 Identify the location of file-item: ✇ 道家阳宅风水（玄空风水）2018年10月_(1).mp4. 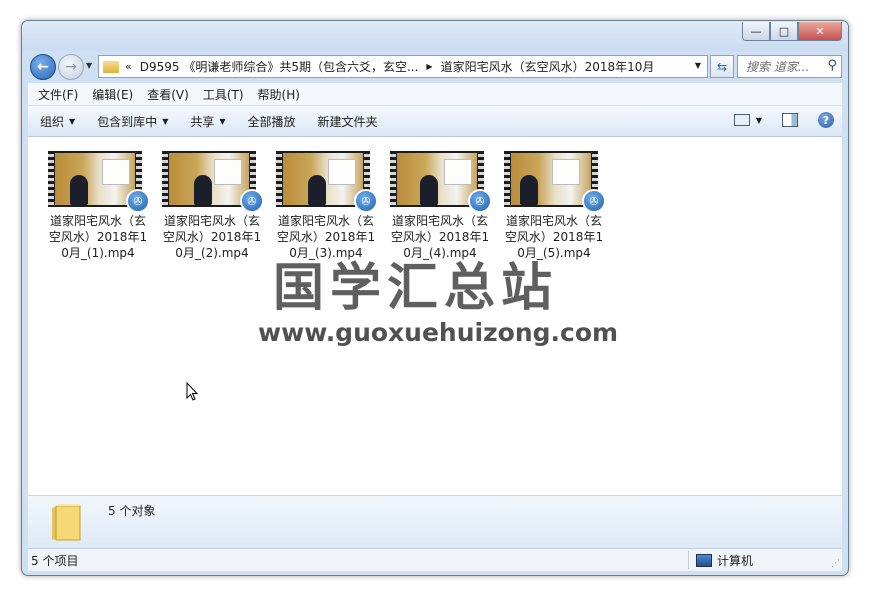
(99, 206).